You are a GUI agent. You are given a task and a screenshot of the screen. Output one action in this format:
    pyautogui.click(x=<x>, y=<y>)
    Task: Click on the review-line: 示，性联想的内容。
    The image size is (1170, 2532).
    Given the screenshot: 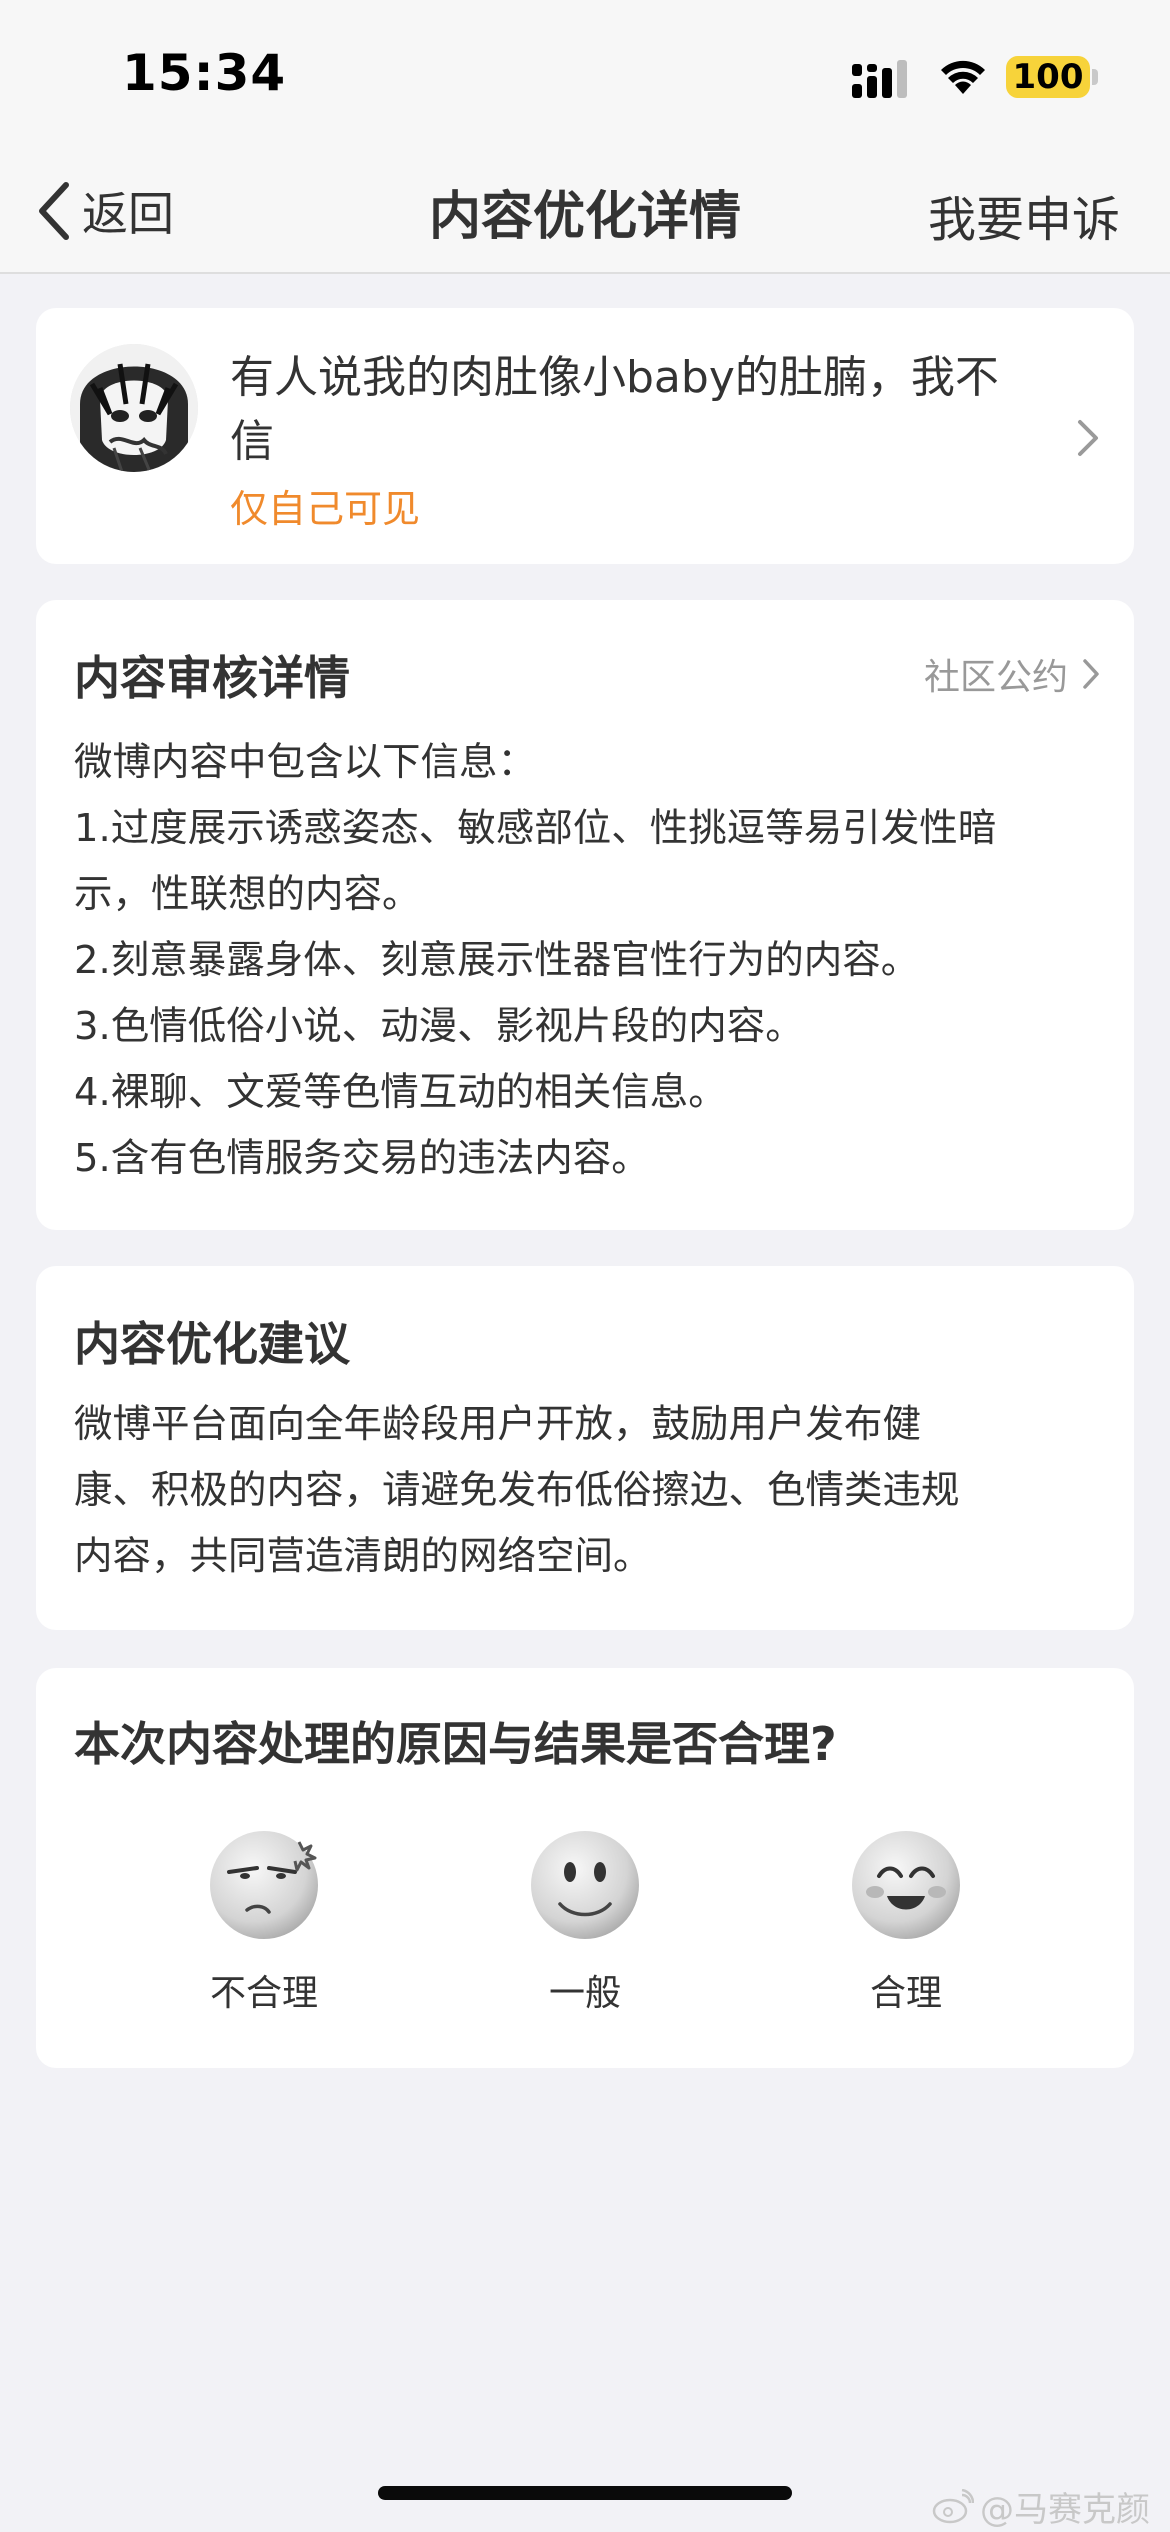 What is the action you would take?
    pyautogui.click(x=247, y=894)
    